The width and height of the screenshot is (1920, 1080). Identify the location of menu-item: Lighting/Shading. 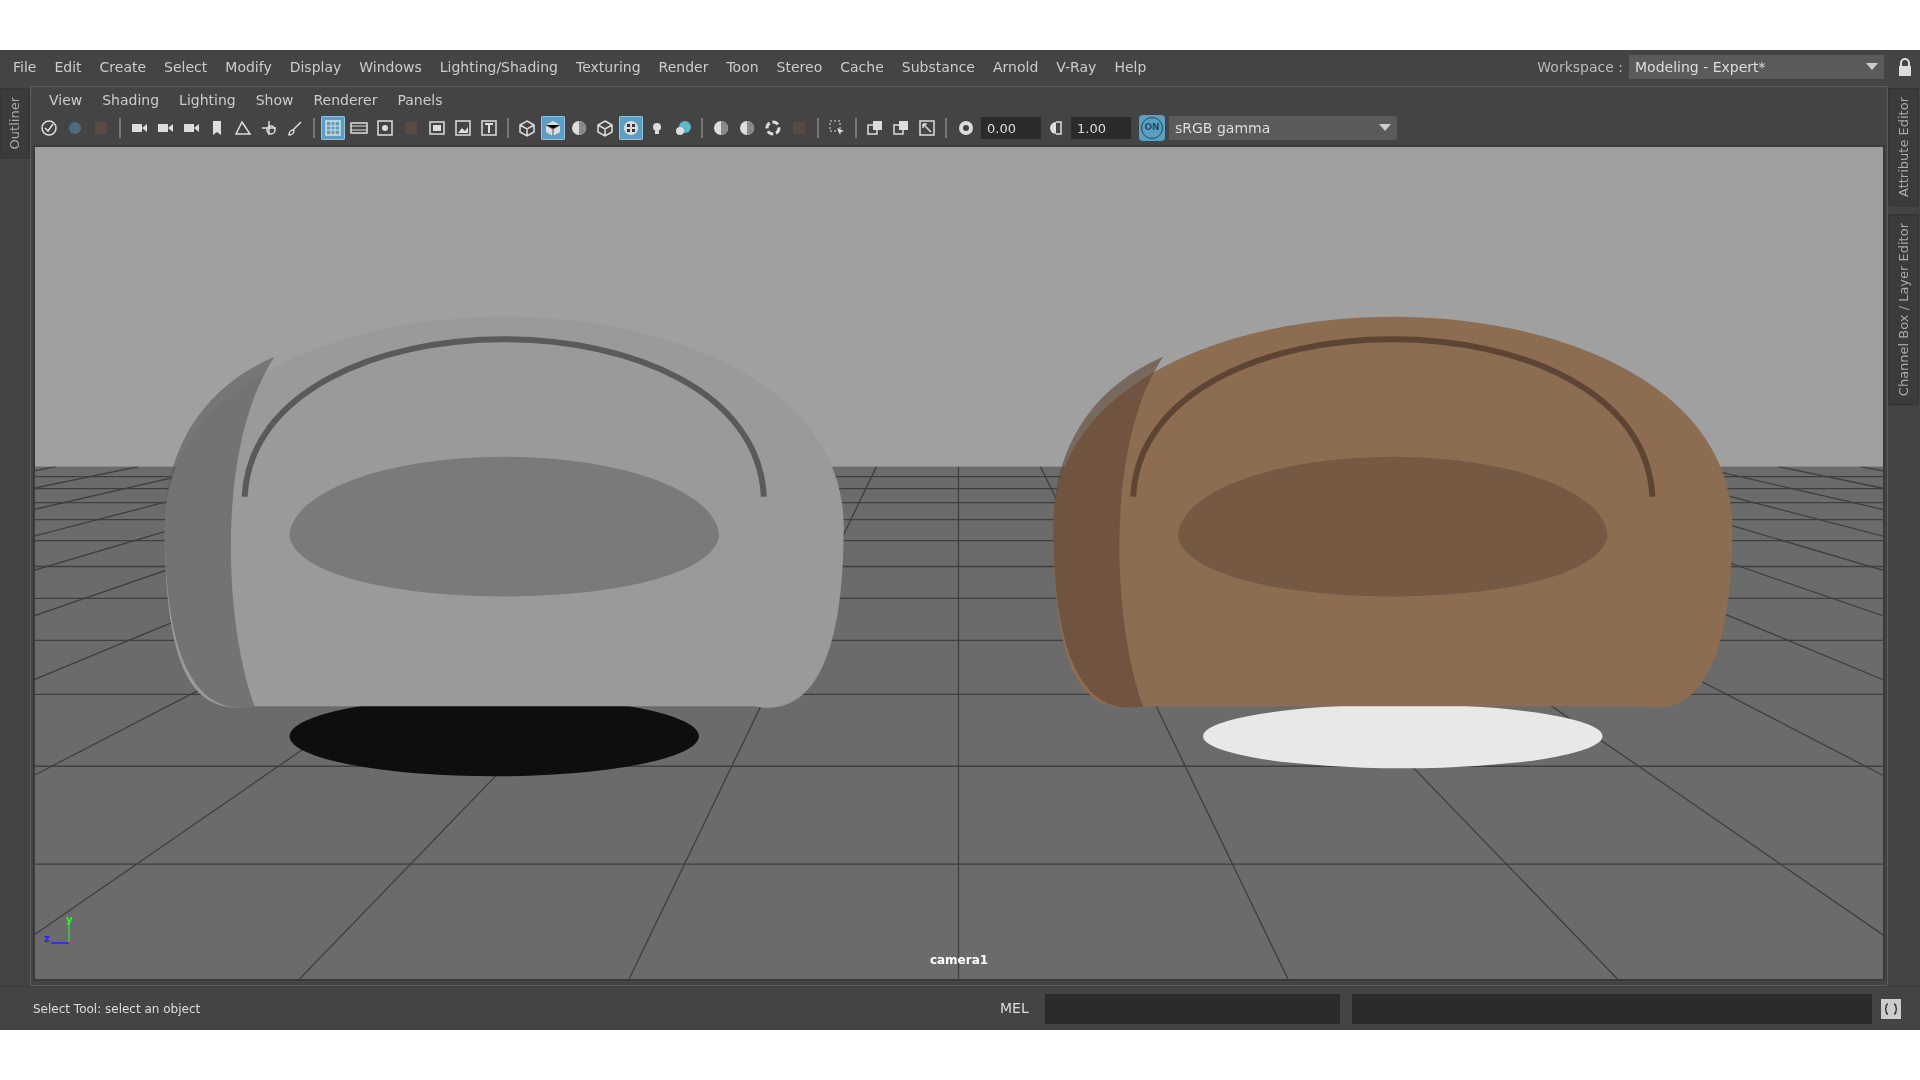
(498, 67).